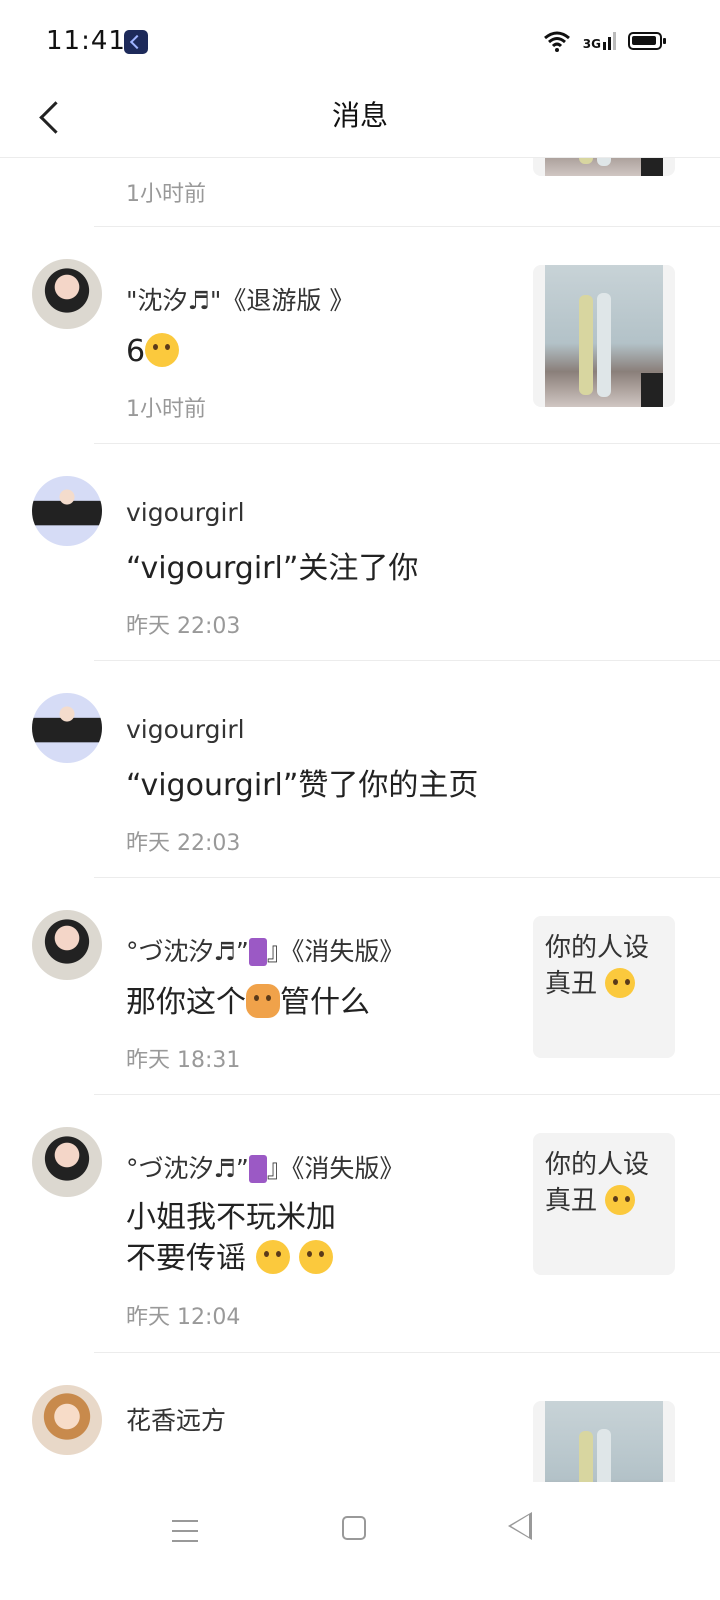 The width and height of the screenshot is (720, 1600). Describe the element at coordinates (360, 192) in the screenshot. I see `list-item: 1小时前` at that location.